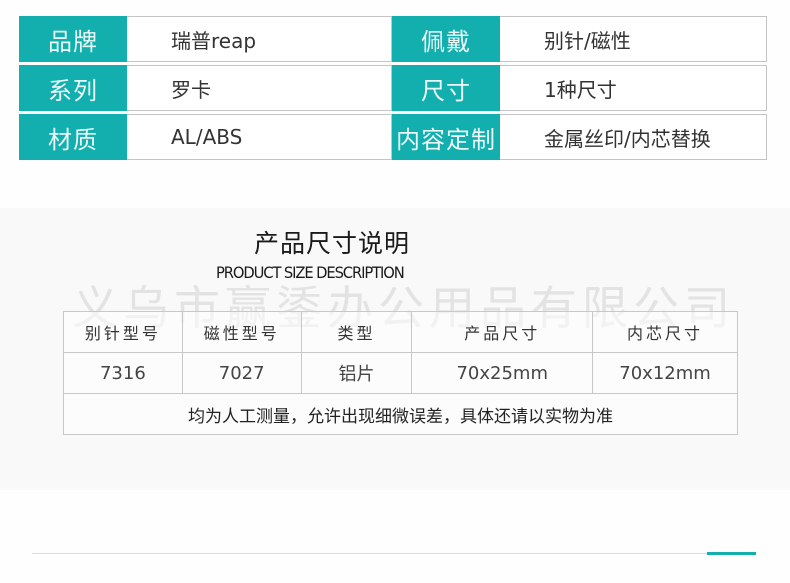  I want to click on table-note-row: 均为人工测量，允许出现细微误差，具体还请以实物为准, so click(400, 414).